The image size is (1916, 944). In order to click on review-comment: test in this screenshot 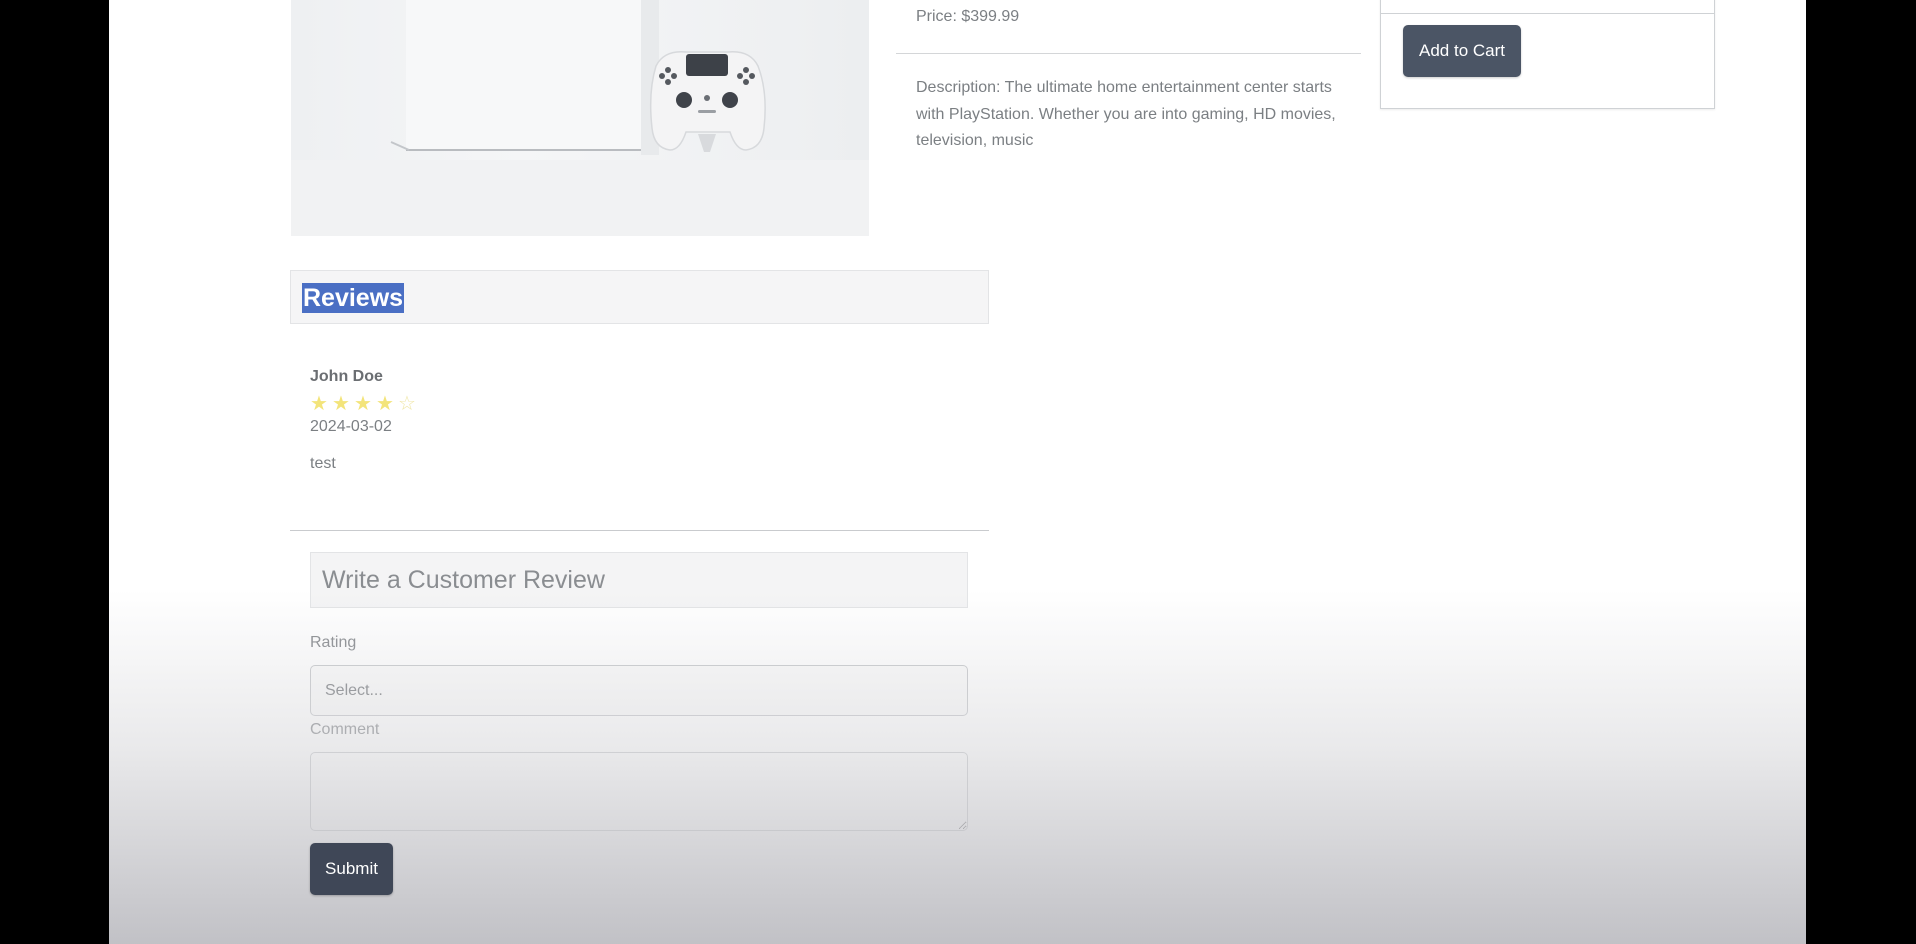, I will do `click(323, 463)`.